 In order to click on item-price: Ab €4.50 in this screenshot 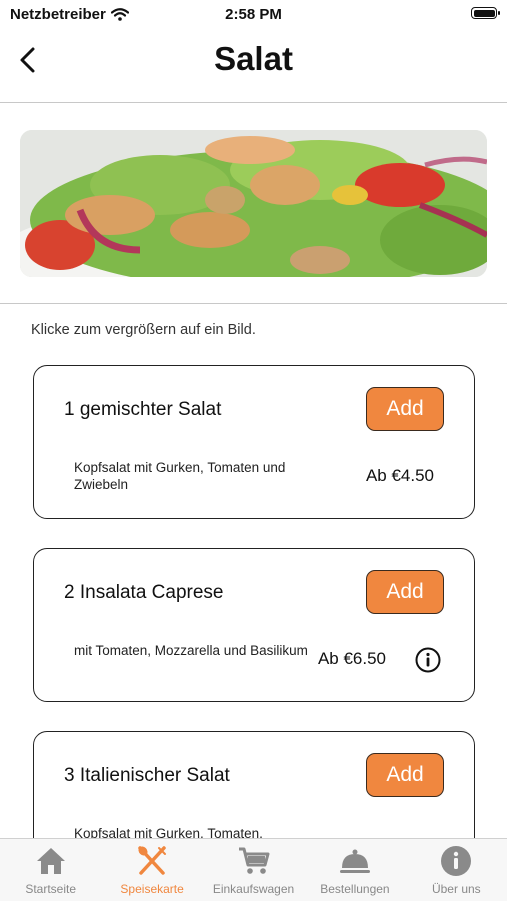, I will do `click(399, 475)`.